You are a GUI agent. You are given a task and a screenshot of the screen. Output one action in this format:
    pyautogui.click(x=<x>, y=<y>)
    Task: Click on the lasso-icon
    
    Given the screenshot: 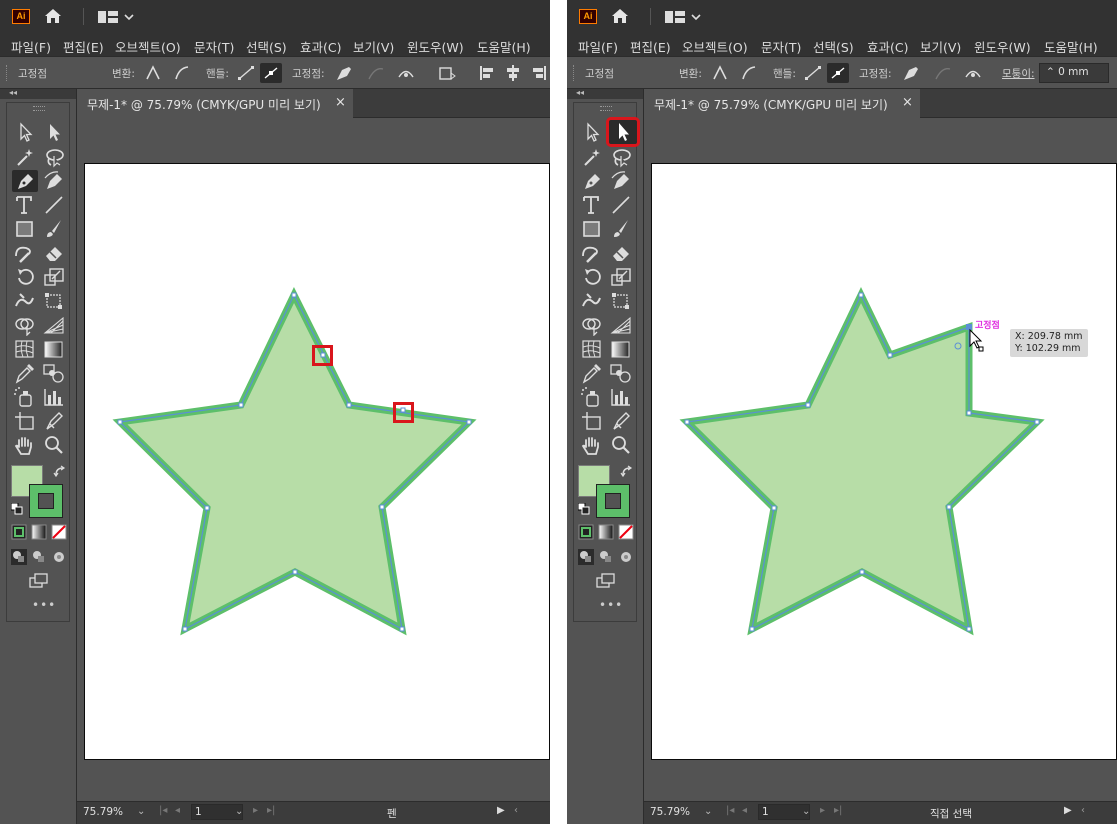 What is the action you would take?
    pyautogui.click(x=54, y=157)
    